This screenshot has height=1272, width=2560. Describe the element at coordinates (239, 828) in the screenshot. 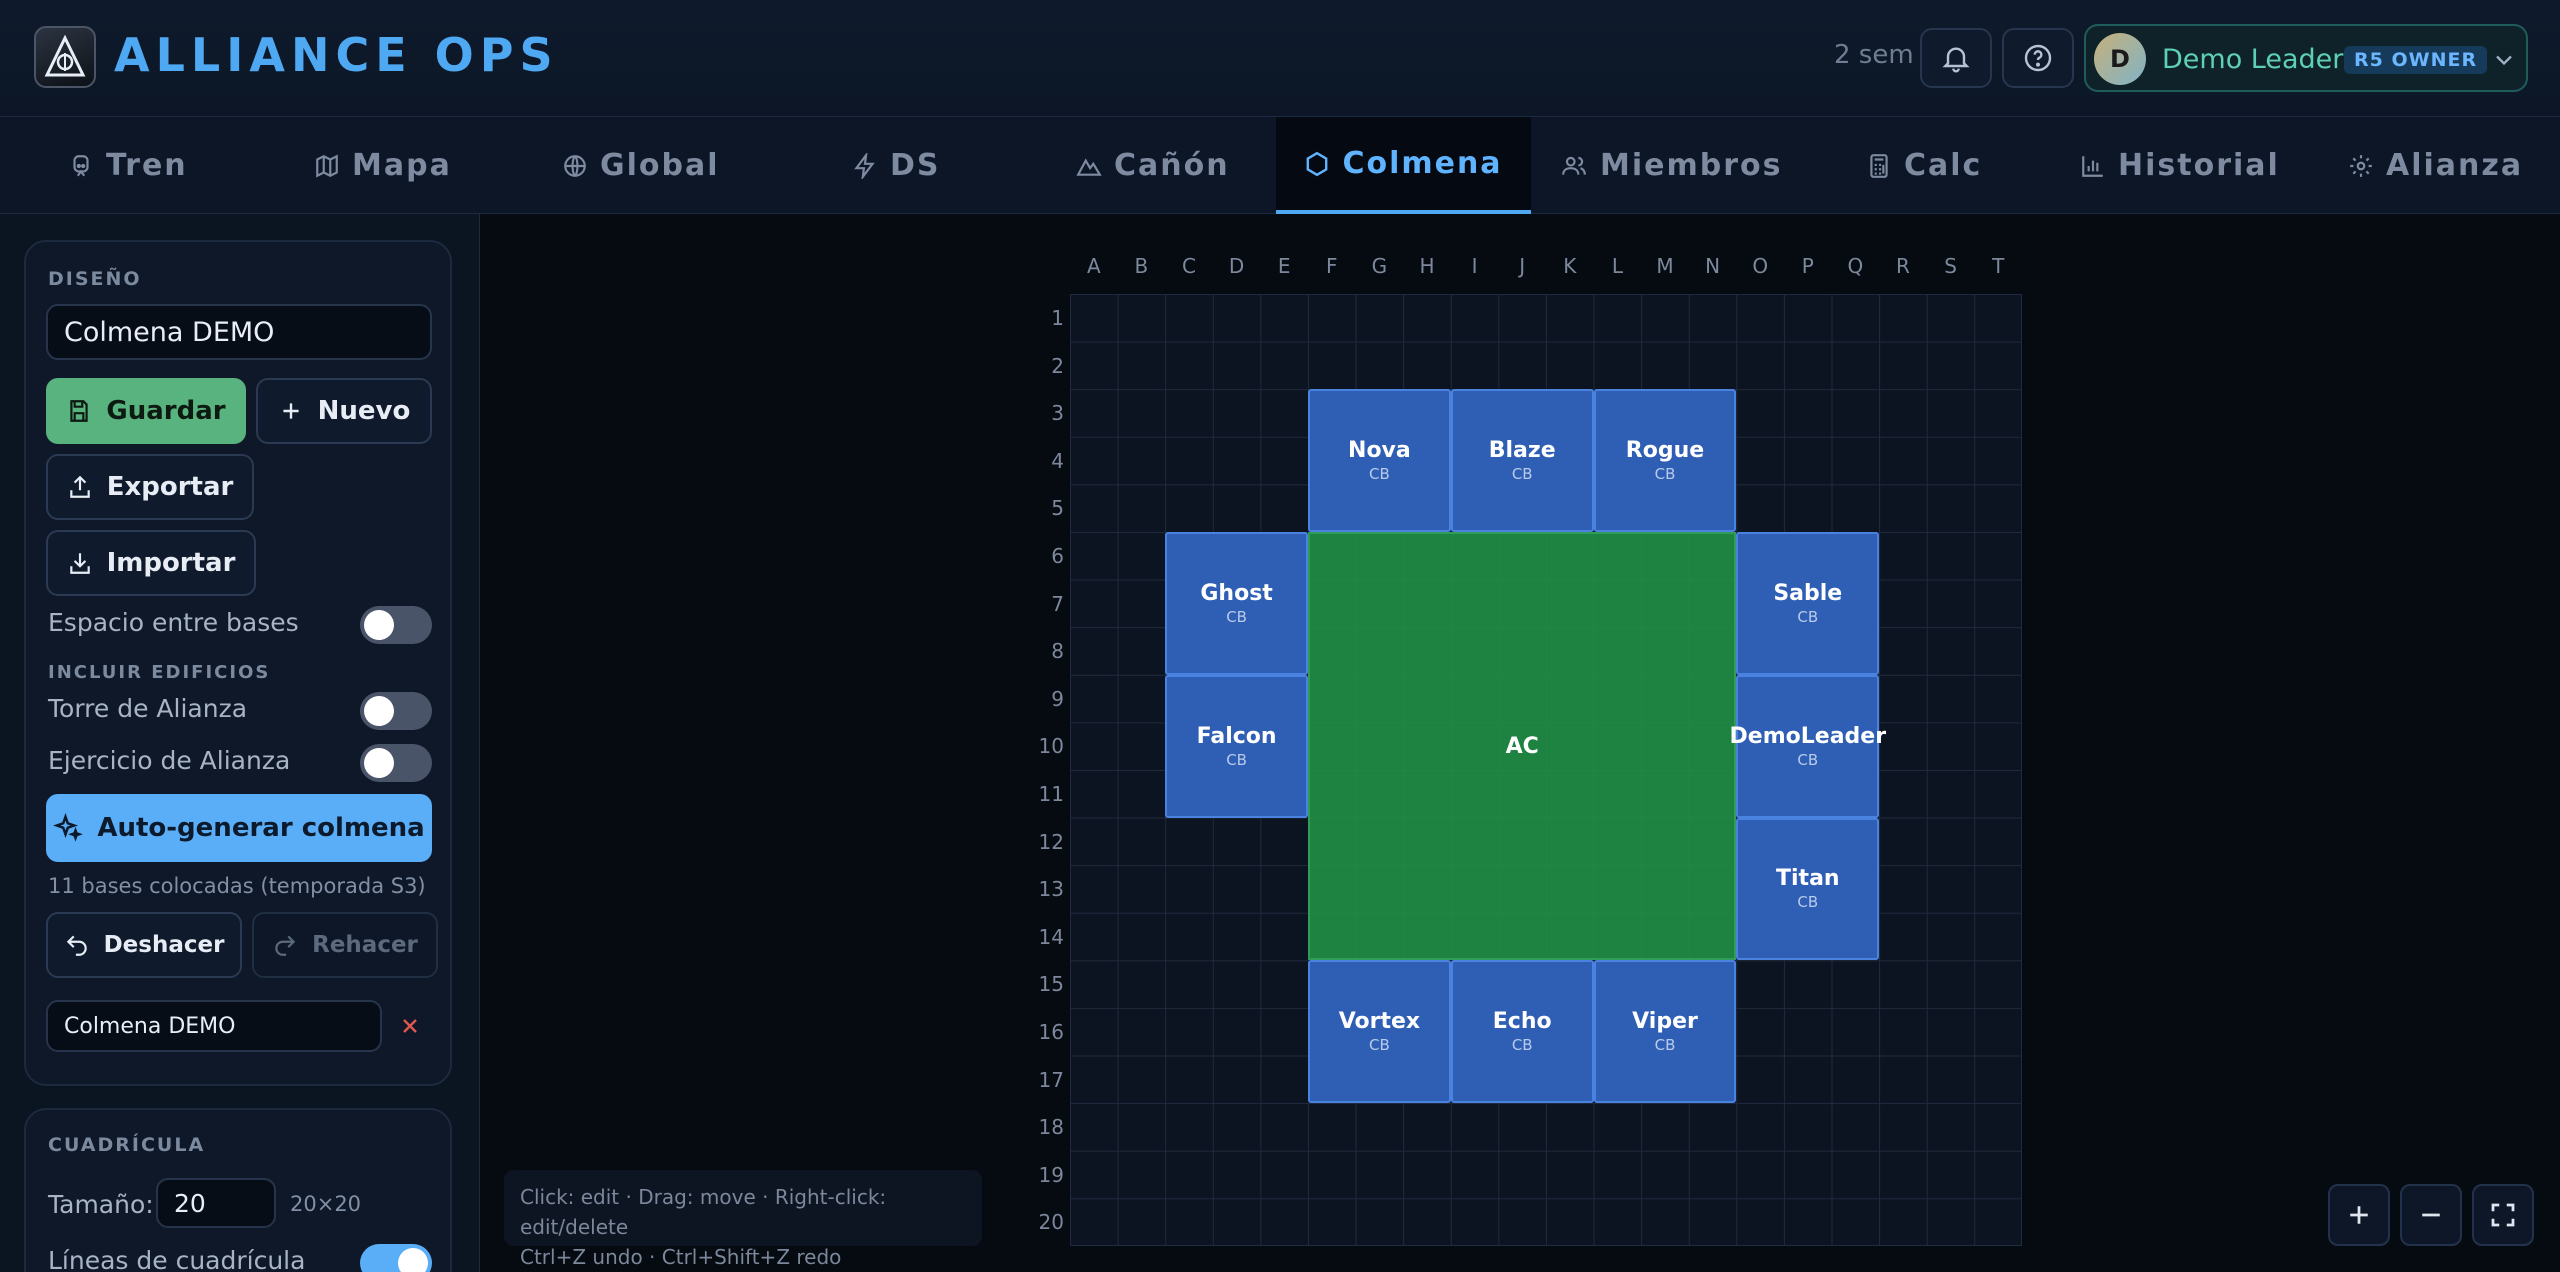

I see `auto-generate-button: Auto-generar colmena` at that location.